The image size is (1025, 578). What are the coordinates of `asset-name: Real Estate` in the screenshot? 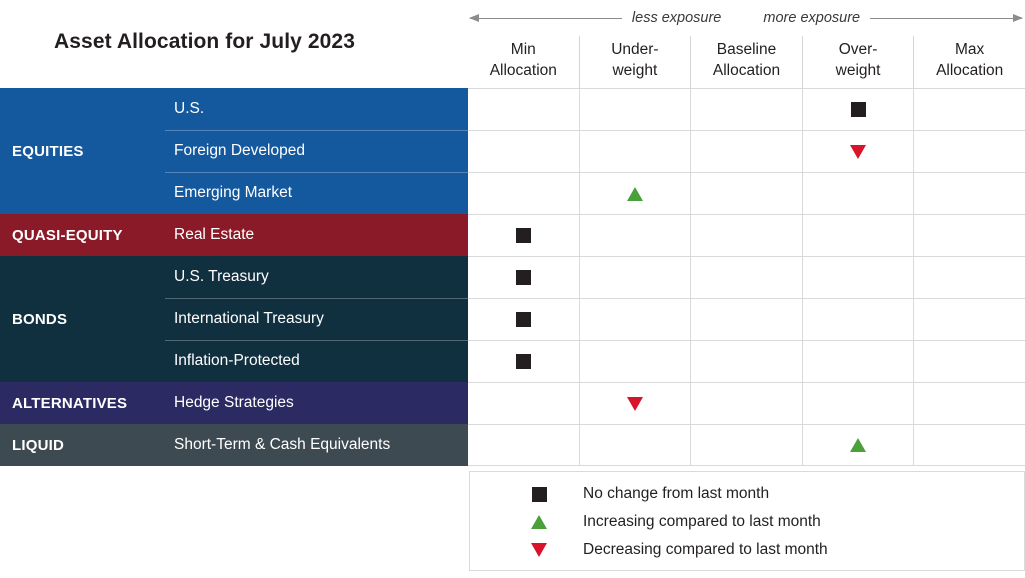 It's located at (316, 235).